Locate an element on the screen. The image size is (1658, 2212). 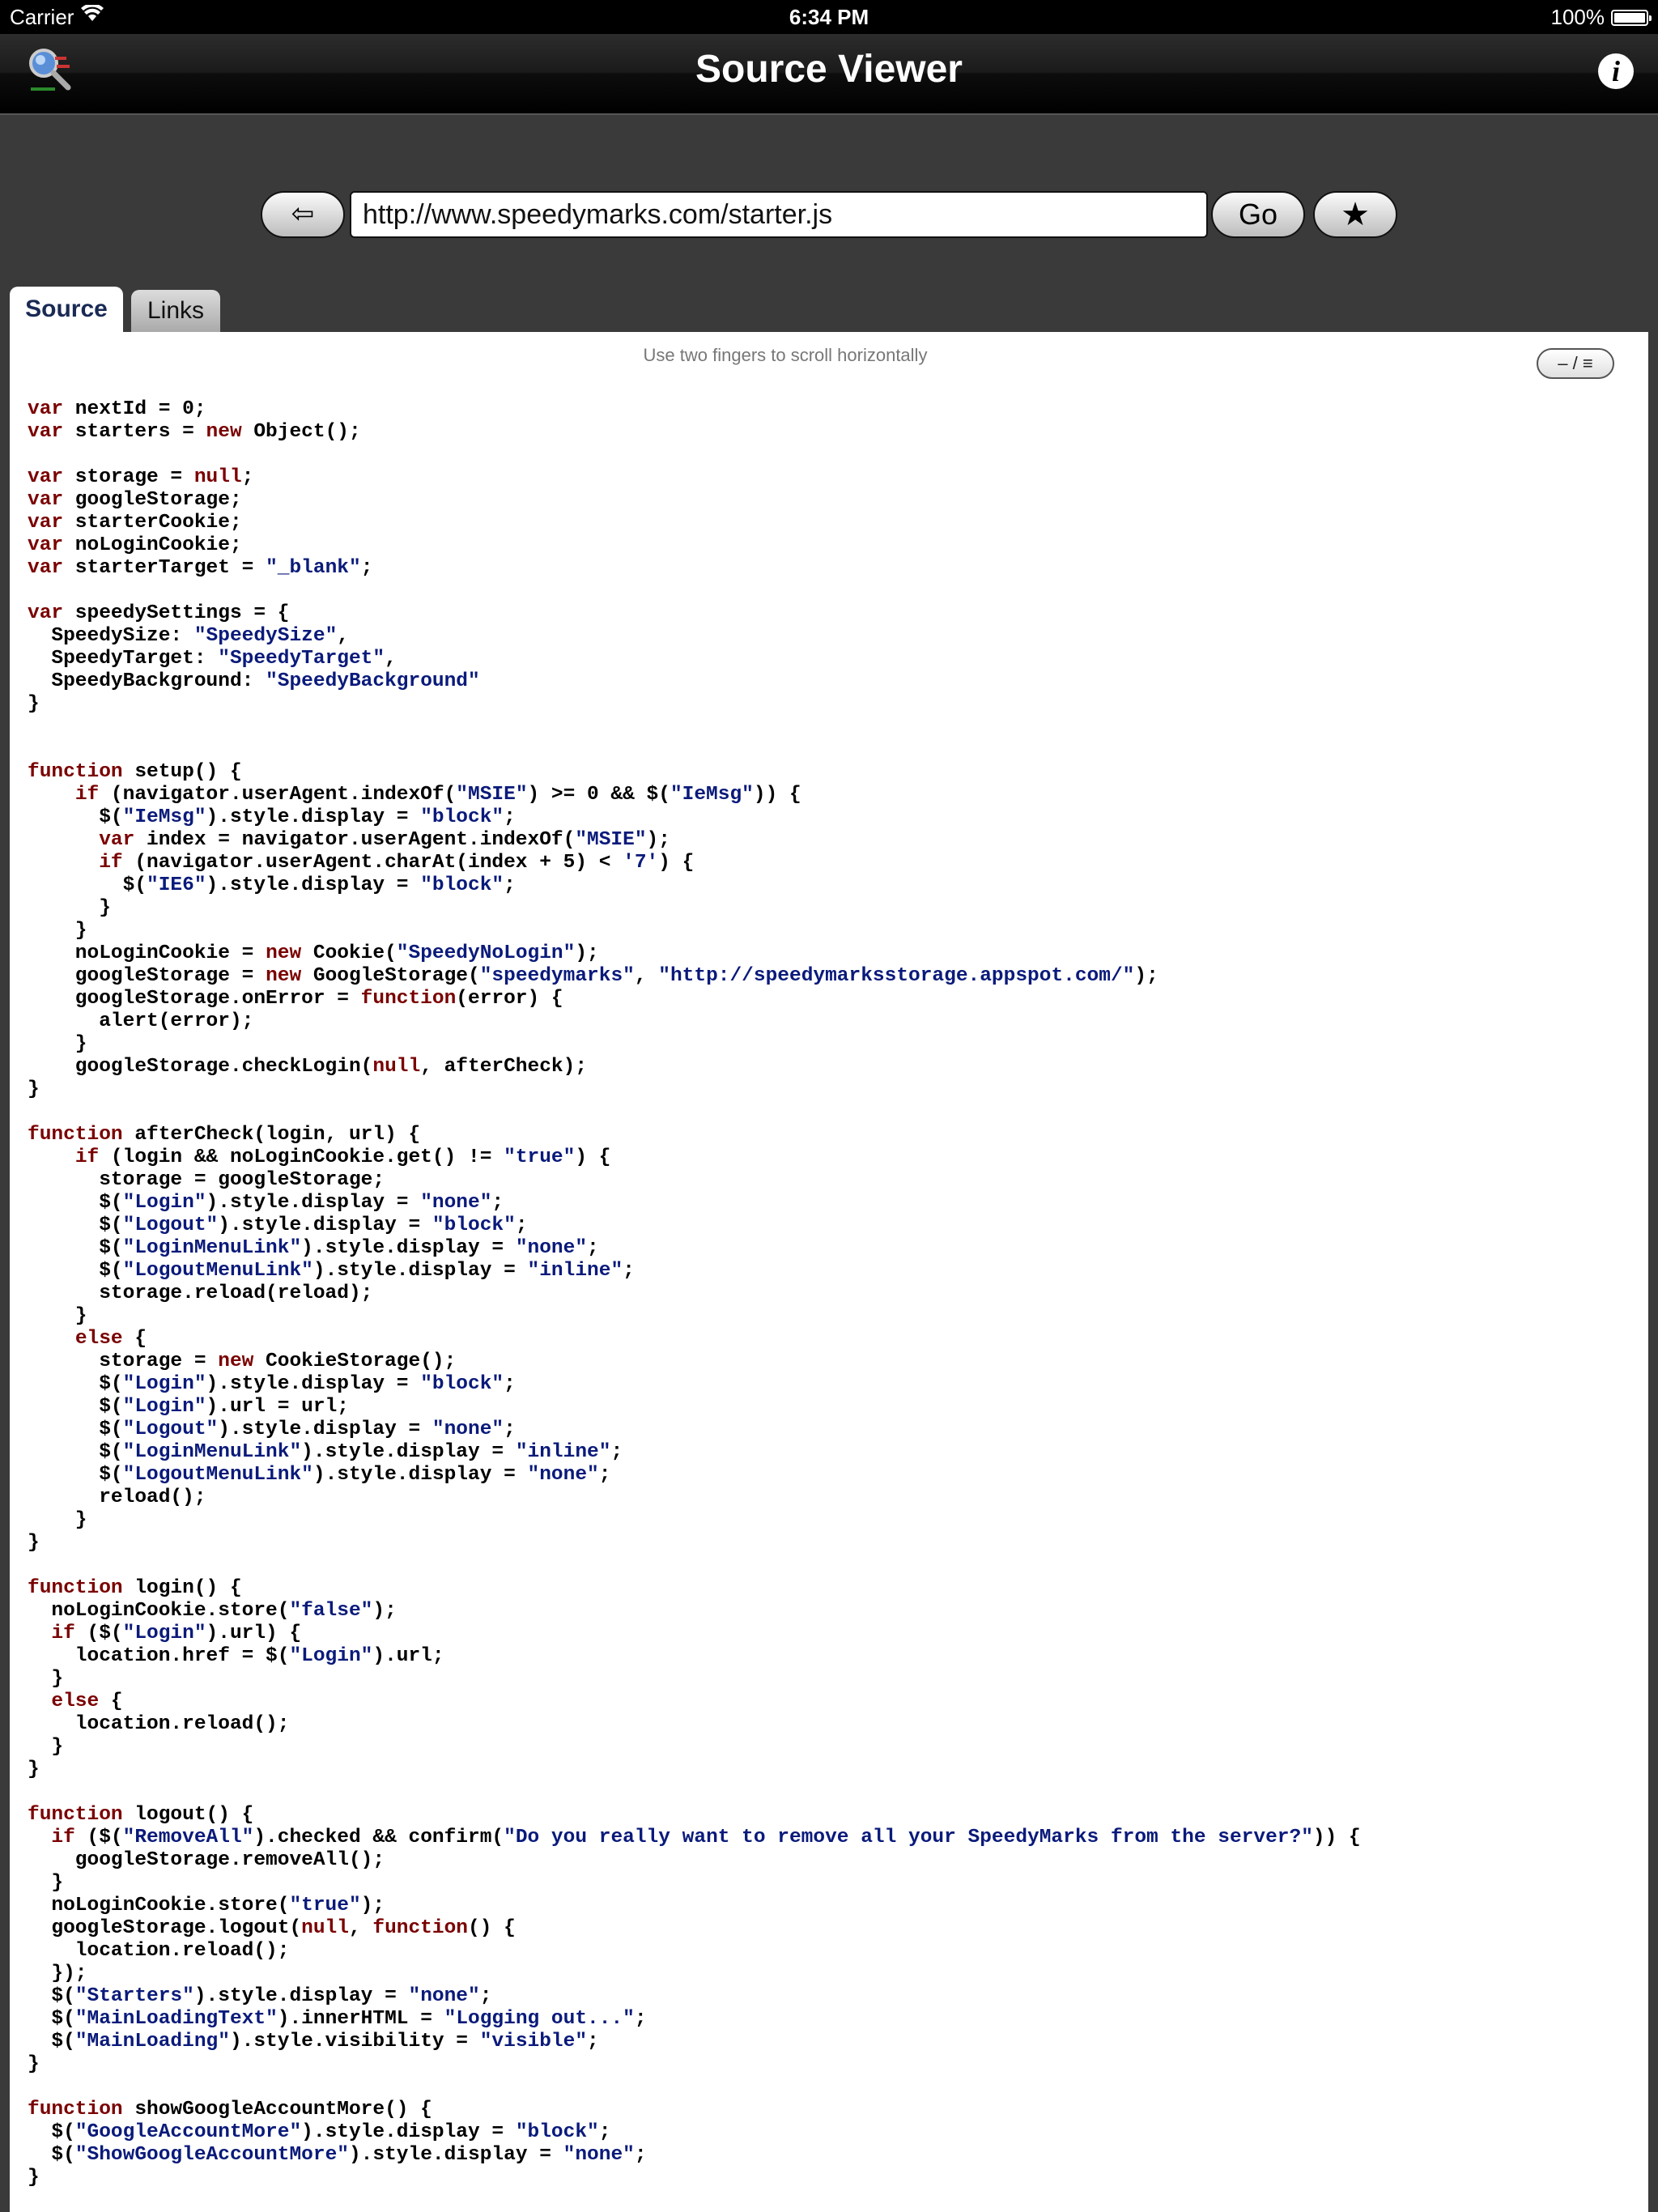
clock: 6:34 PM is located at coordinates (829, 17).